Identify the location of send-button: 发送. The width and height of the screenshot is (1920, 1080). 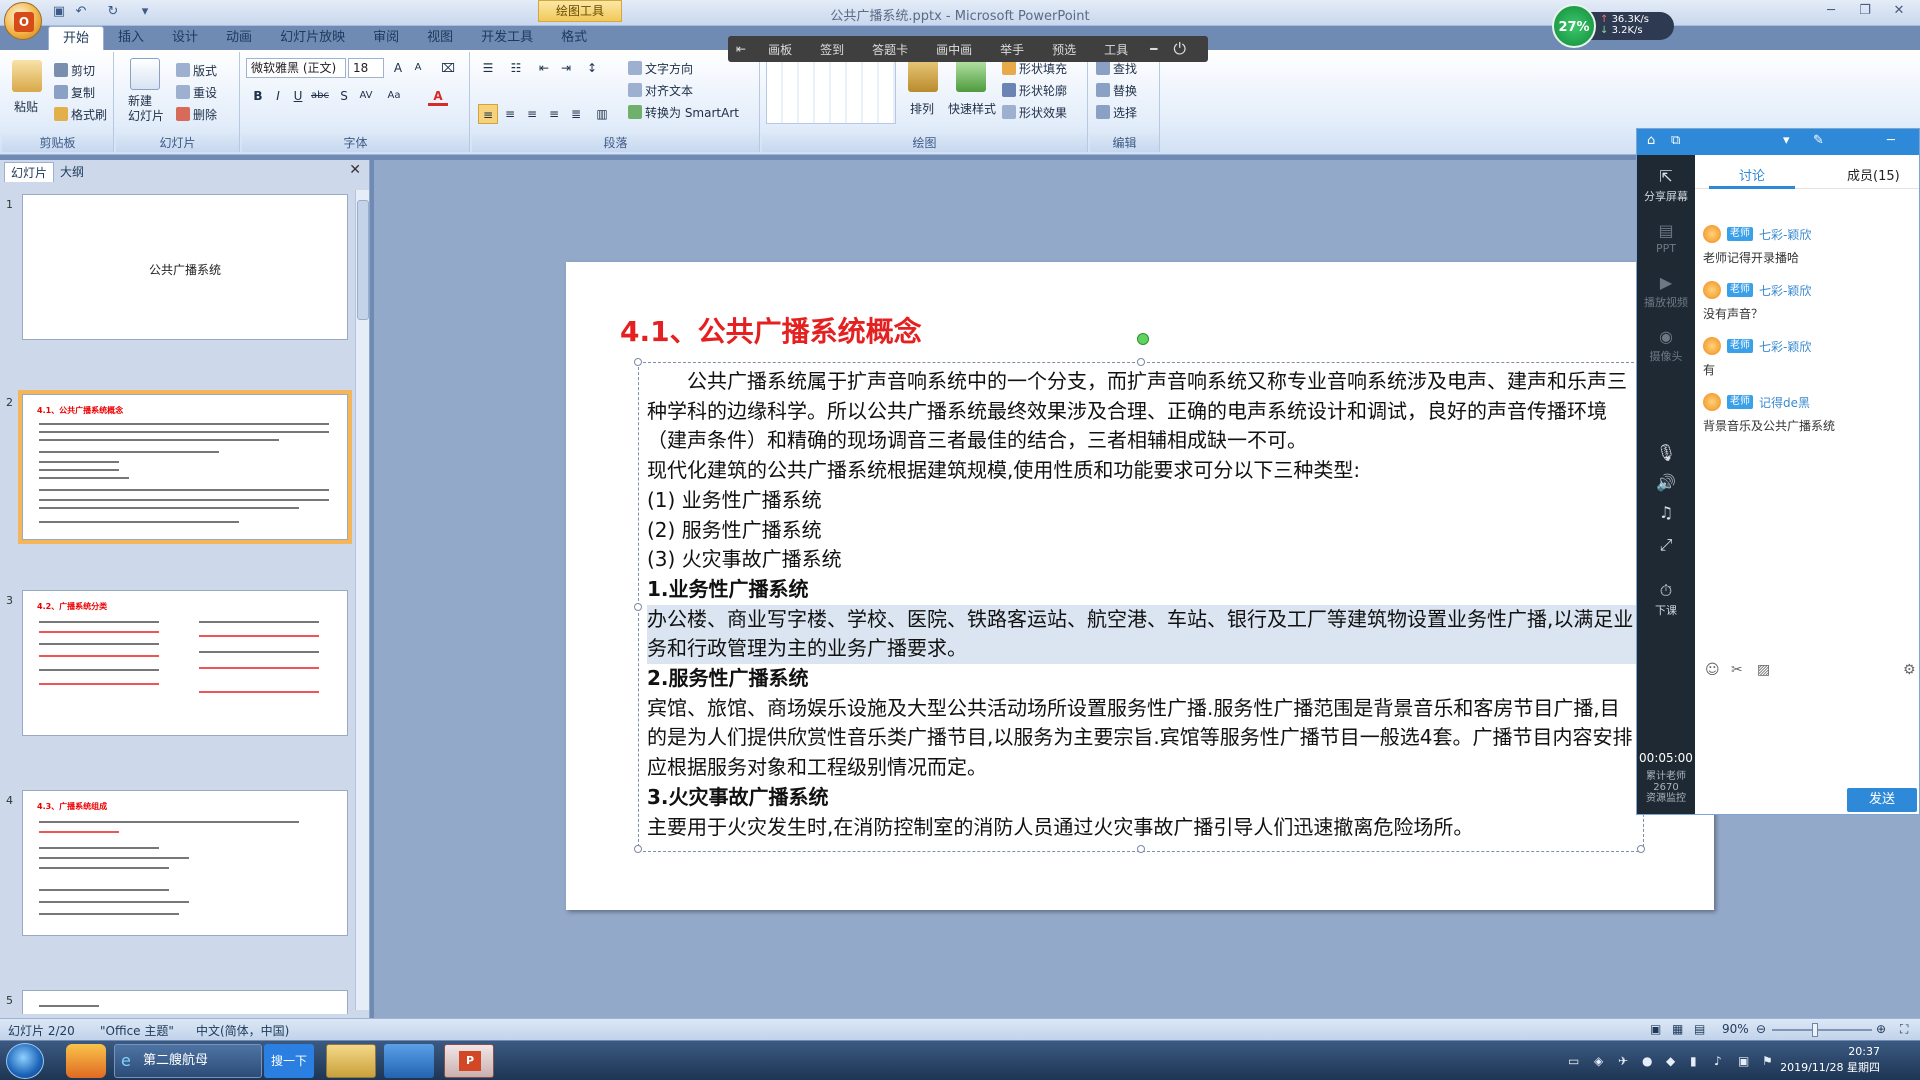
(1882, 800).